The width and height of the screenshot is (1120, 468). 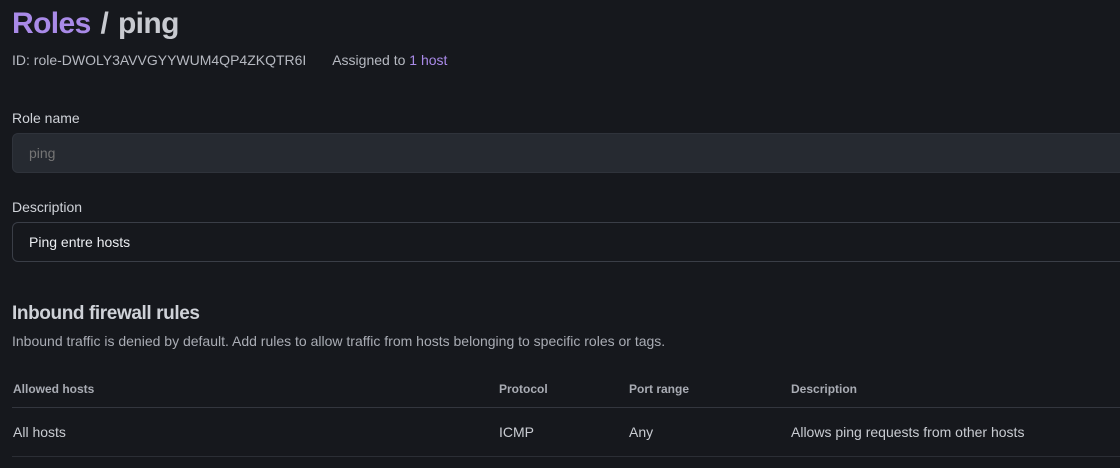 I want to click on cell-allowed-hosts: All hosts, so click(x=39, y=432).